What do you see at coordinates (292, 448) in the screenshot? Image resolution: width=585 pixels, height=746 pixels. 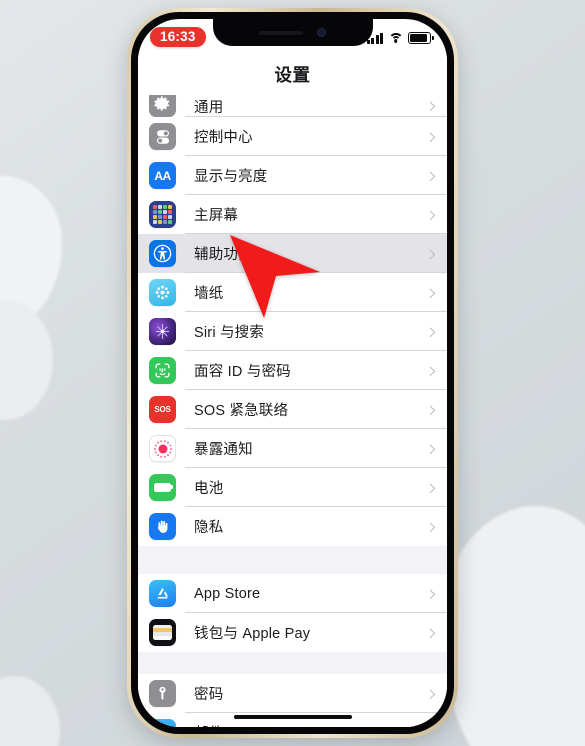 I see `settings-row-exposure-notifications: 暴露通知` at bounding box center [292, 448].